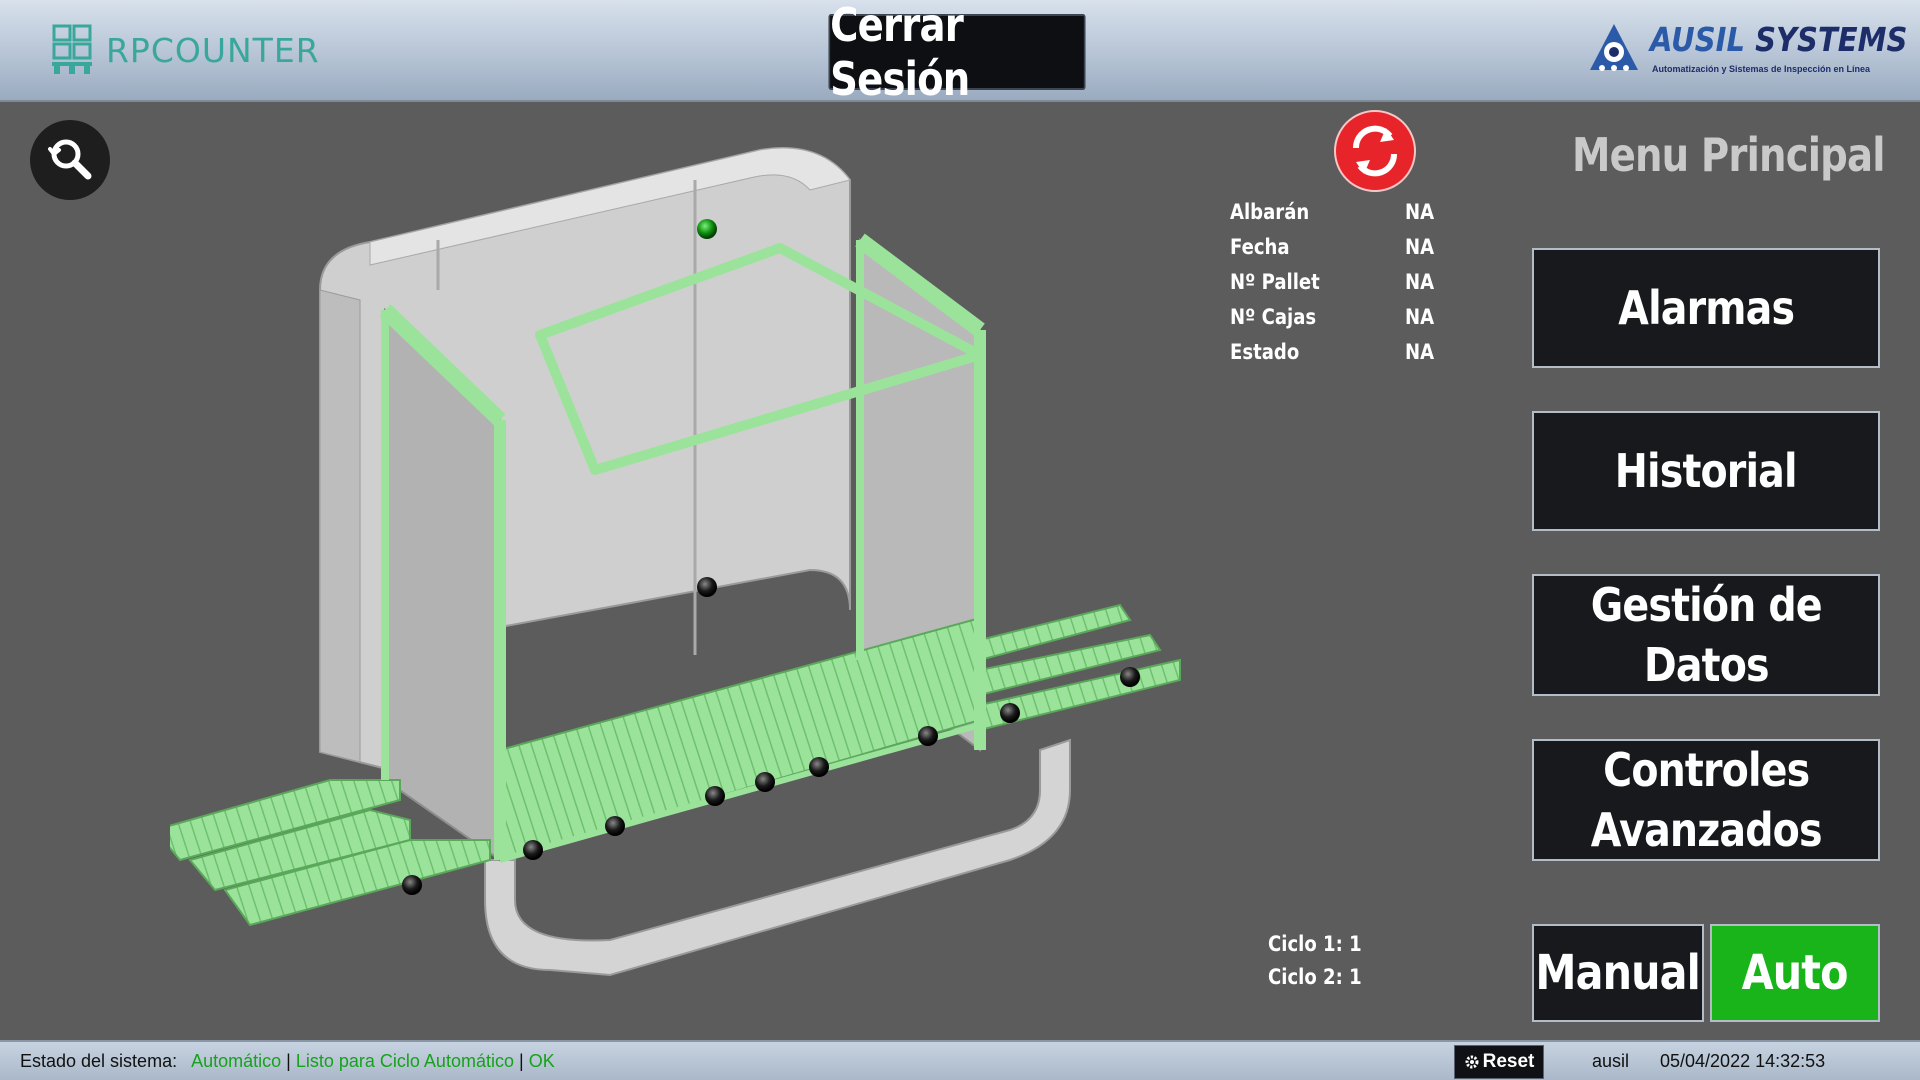  I want to click on status-mode: Automático, so click(236, 1061).